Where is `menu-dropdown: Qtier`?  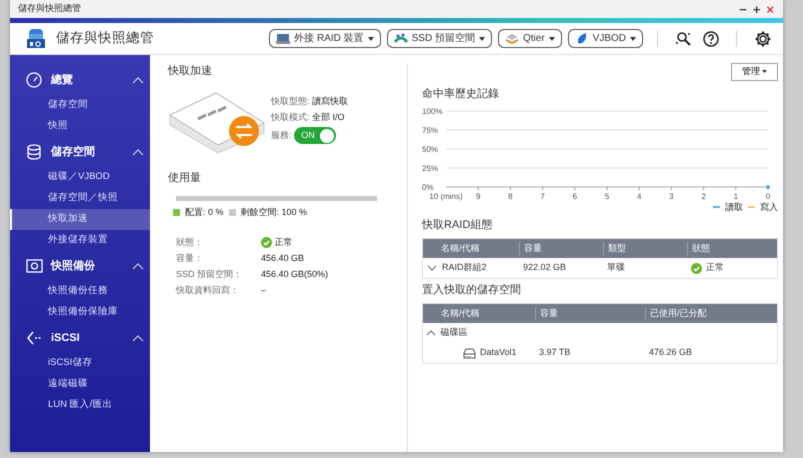 menu-dropdown: Qtier is located at coordinates (530, 38).